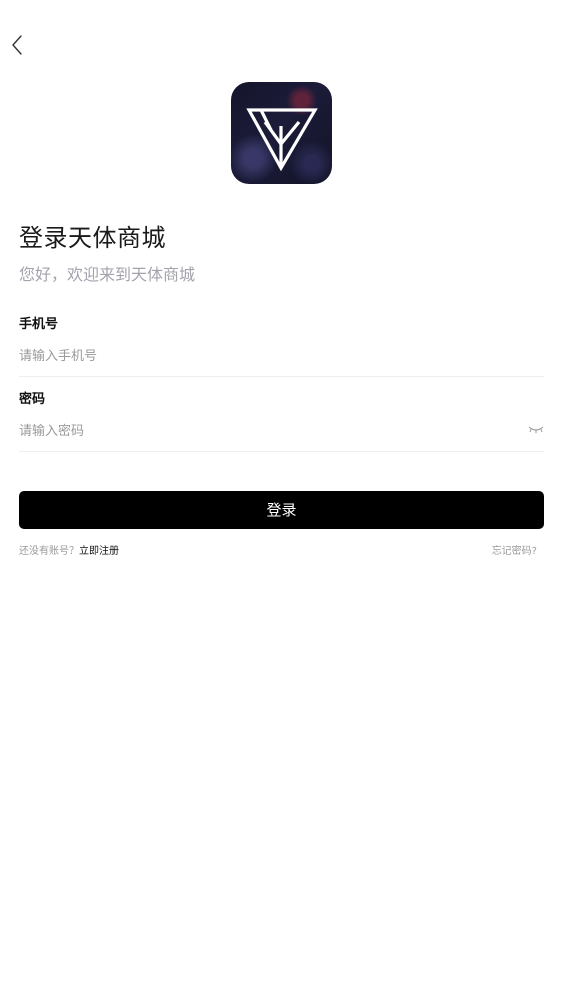 The height and width of the screenshot is (1001, 563). Describe the element at coordinates (107, 274) in the screenshot. I see `welcome-subtitle: 您好，欢迎来到天体商城` at that location.